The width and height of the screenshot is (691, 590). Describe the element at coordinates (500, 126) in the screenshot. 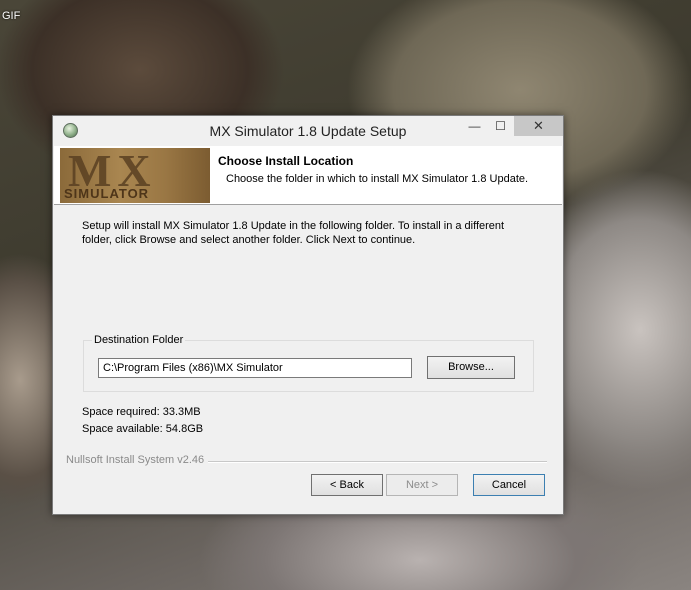

I see `maximize-button: ☐` at that location.